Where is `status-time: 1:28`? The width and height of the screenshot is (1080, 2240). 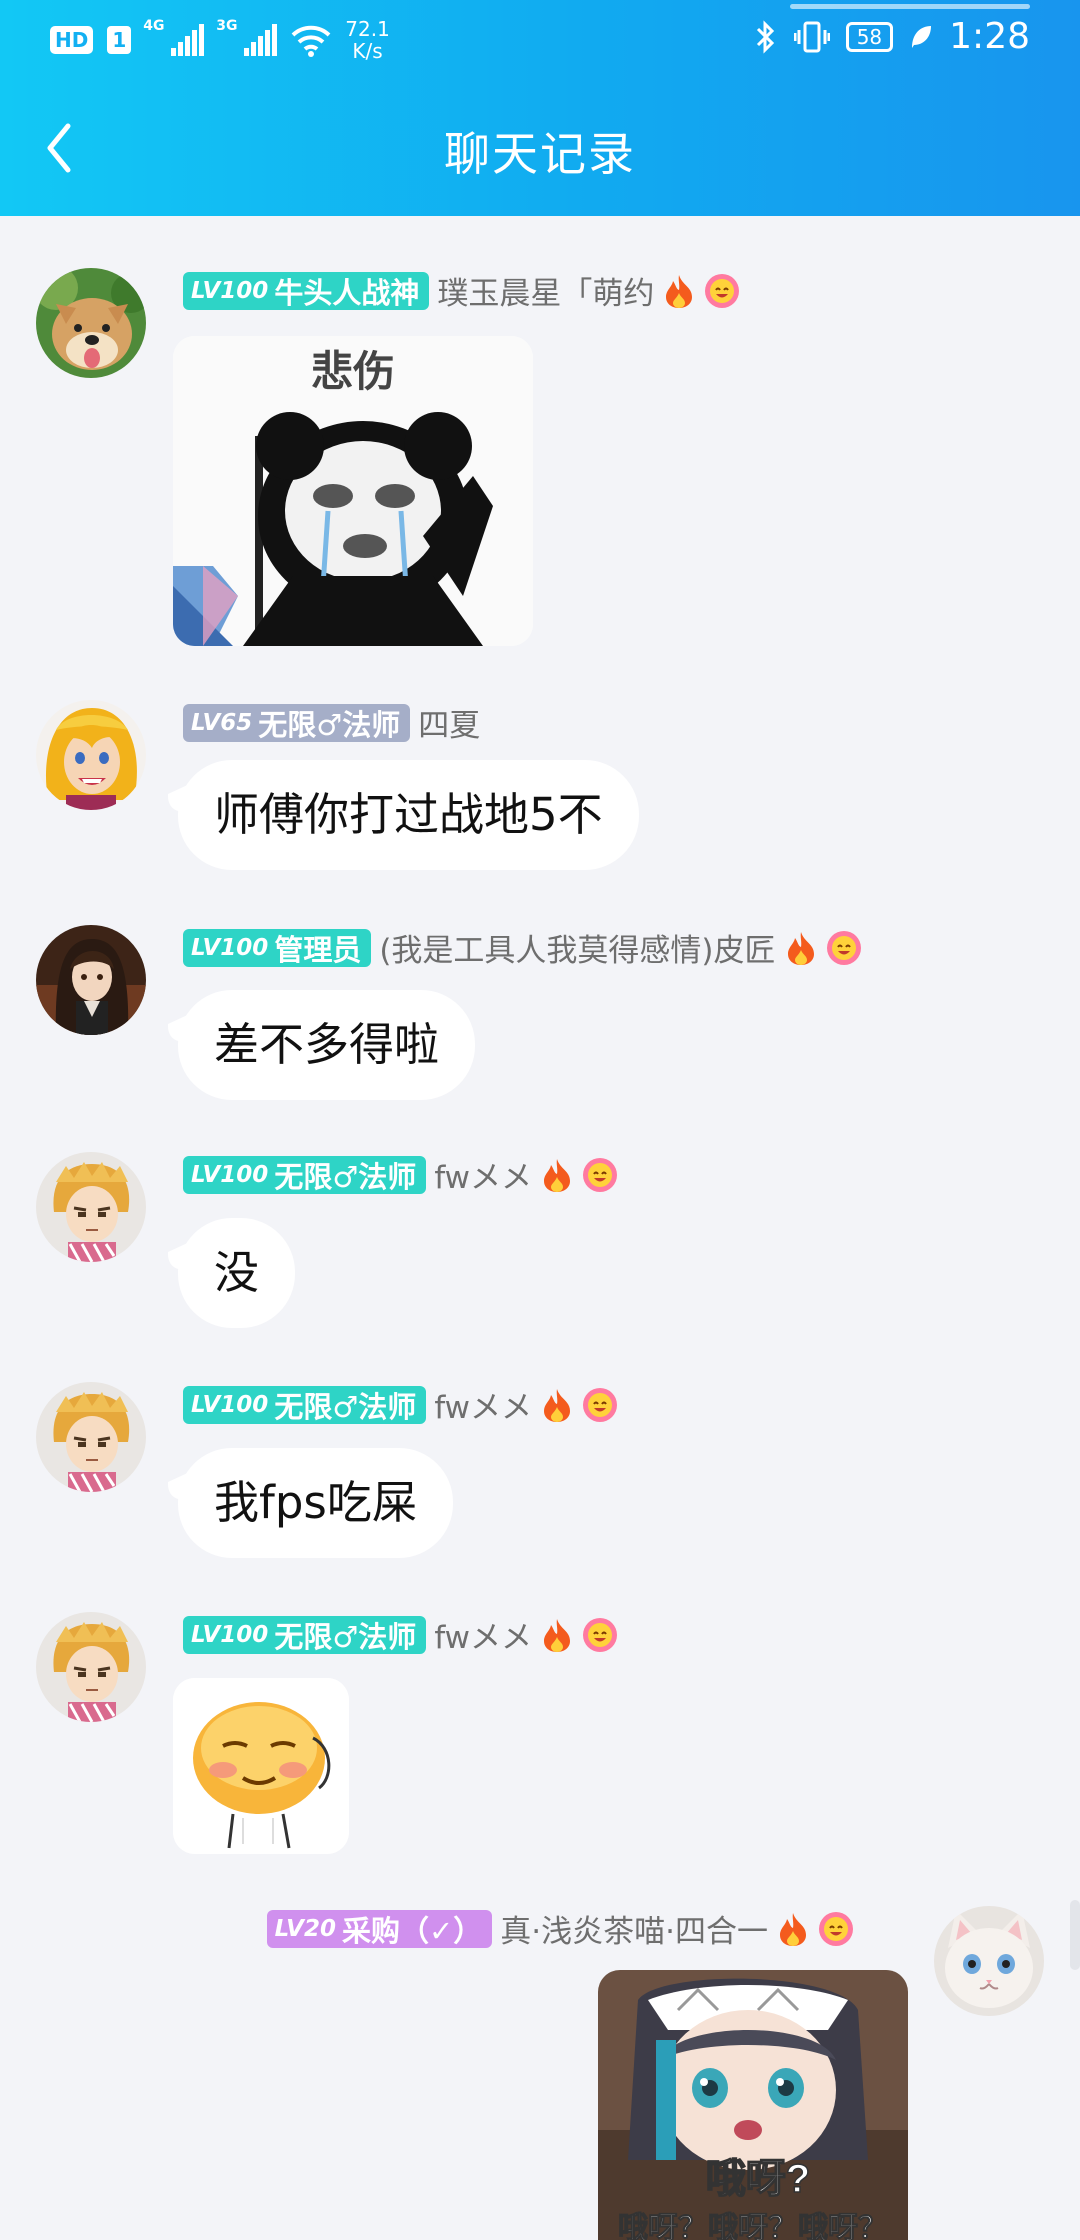 status-time: 1:28 is located at coordinates (989, 36).